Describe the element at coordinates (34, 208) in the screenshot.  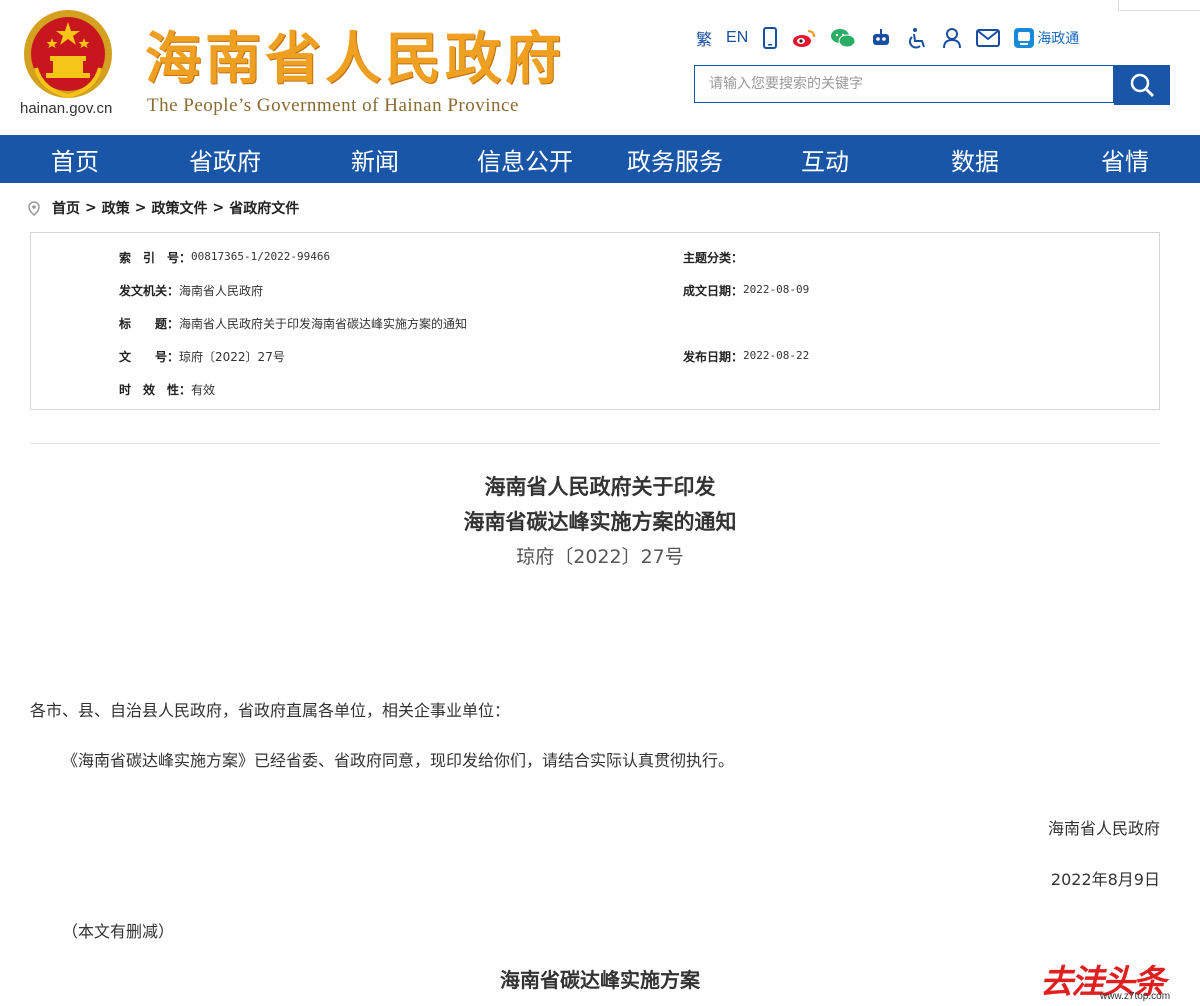
I see `location-pin-icon` at that location.